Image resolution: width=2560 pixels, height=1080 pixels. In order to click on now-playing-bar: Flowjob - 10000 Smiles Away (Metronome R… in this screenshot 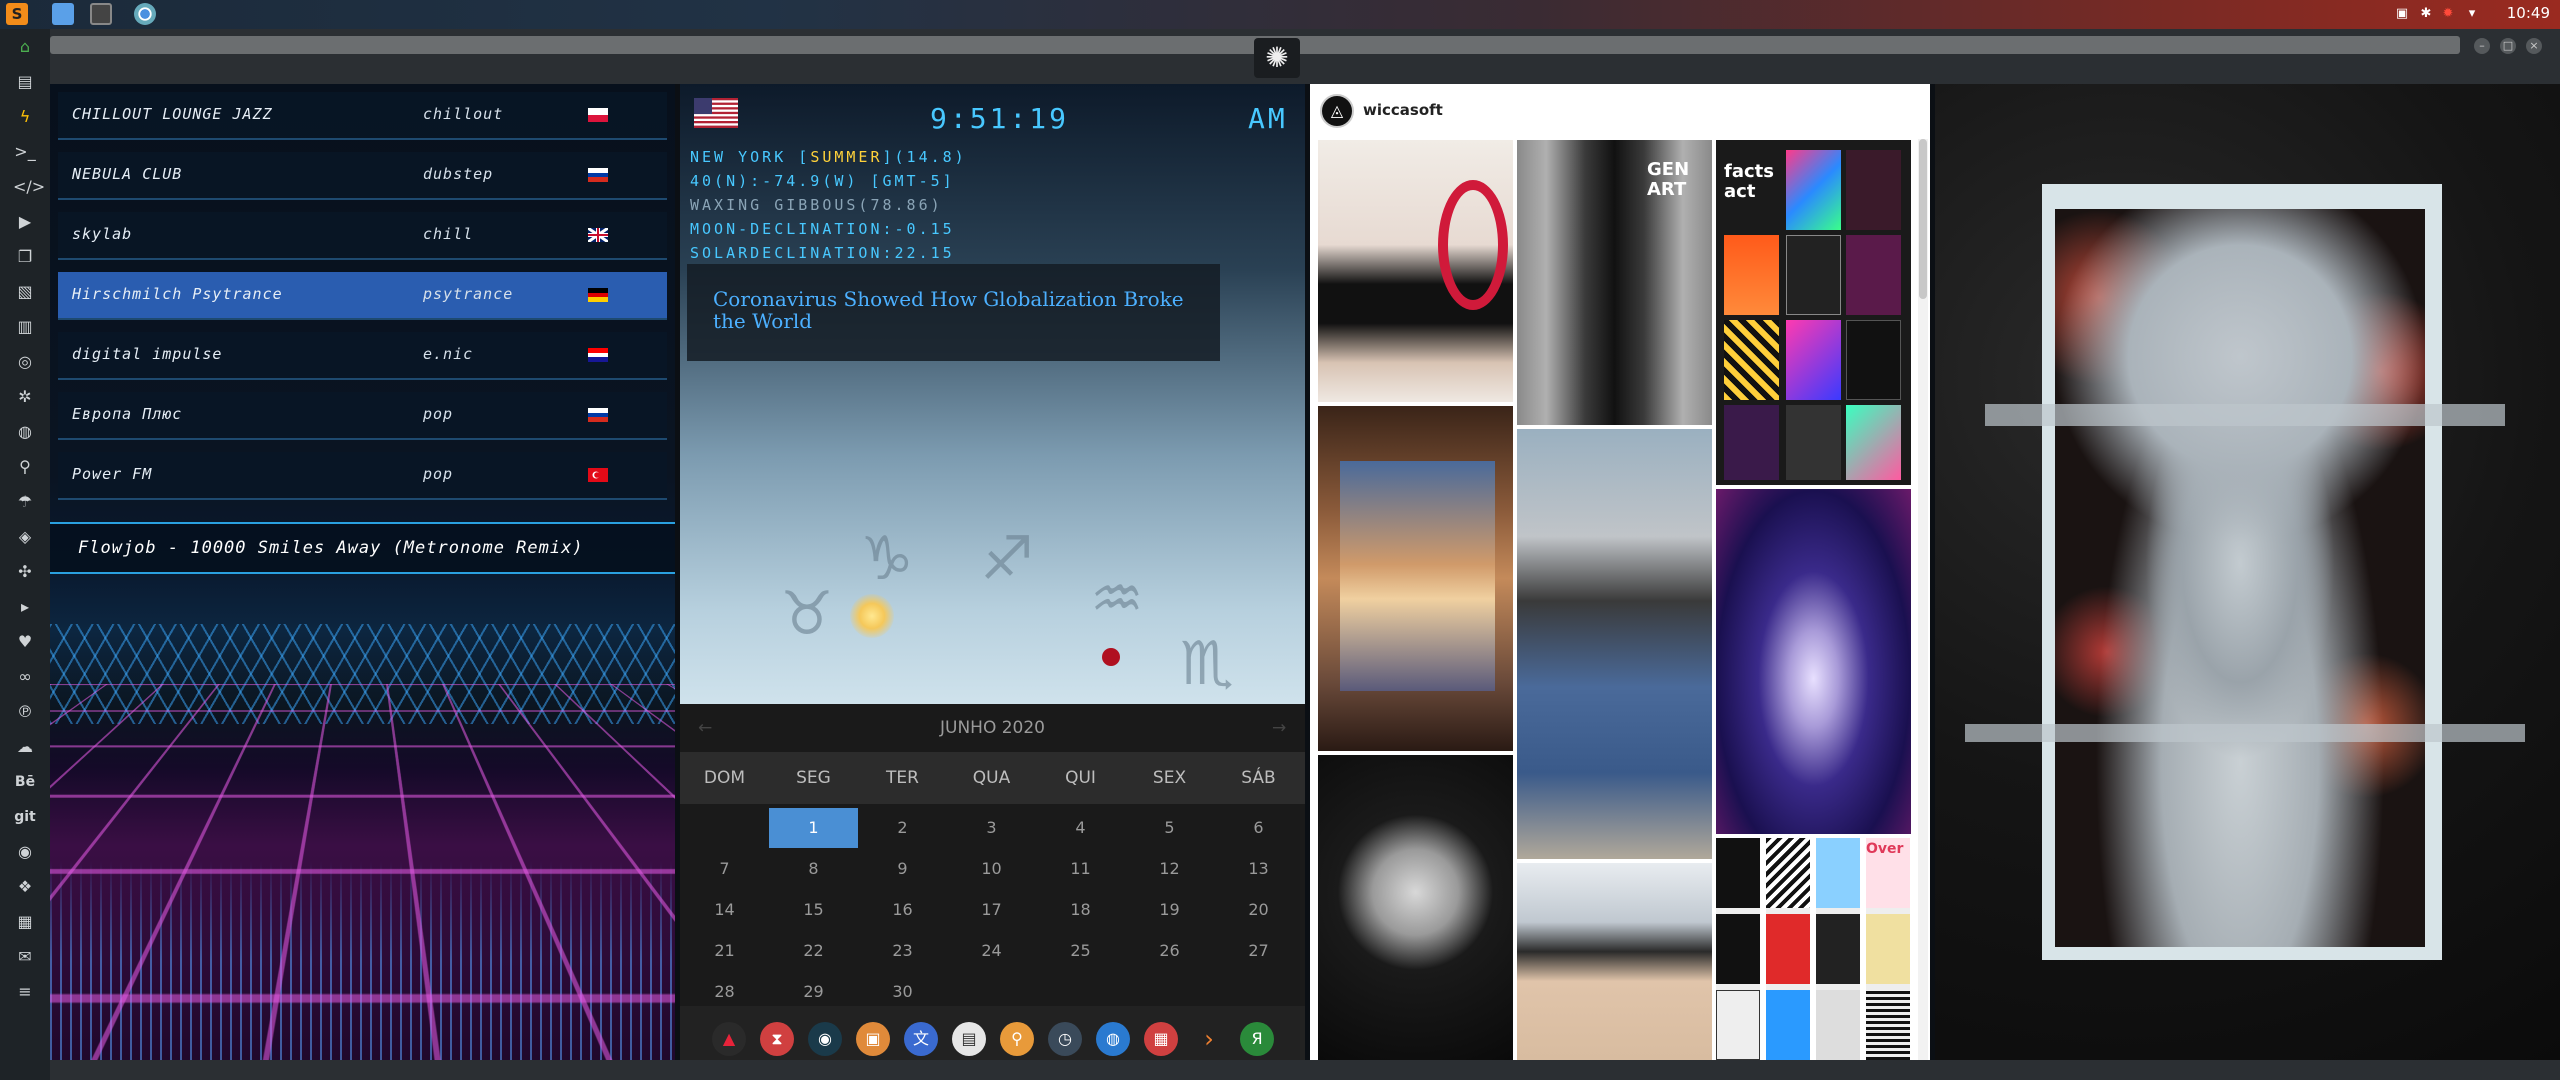, I will do `click(362, 548)`.